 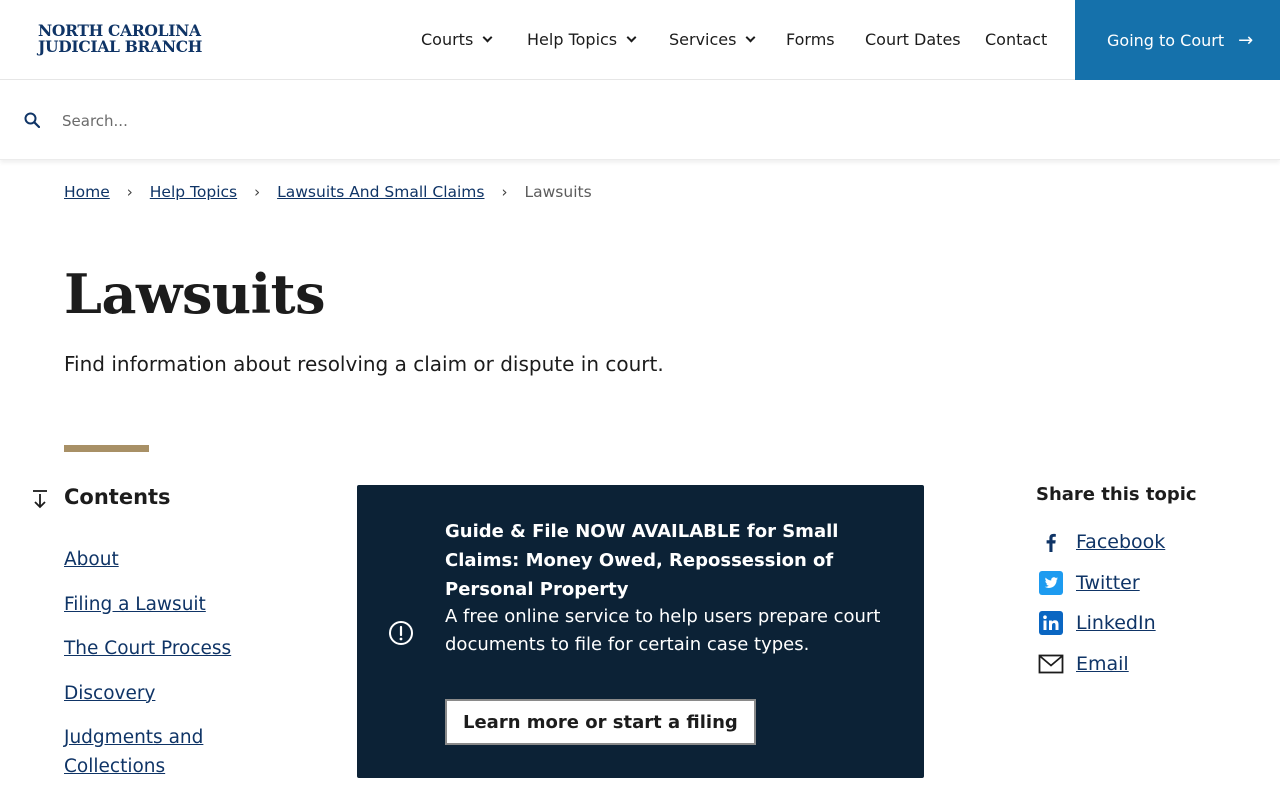 I want to click on going-to-court-button: Going to Court →, so click(x=1177, y=40).